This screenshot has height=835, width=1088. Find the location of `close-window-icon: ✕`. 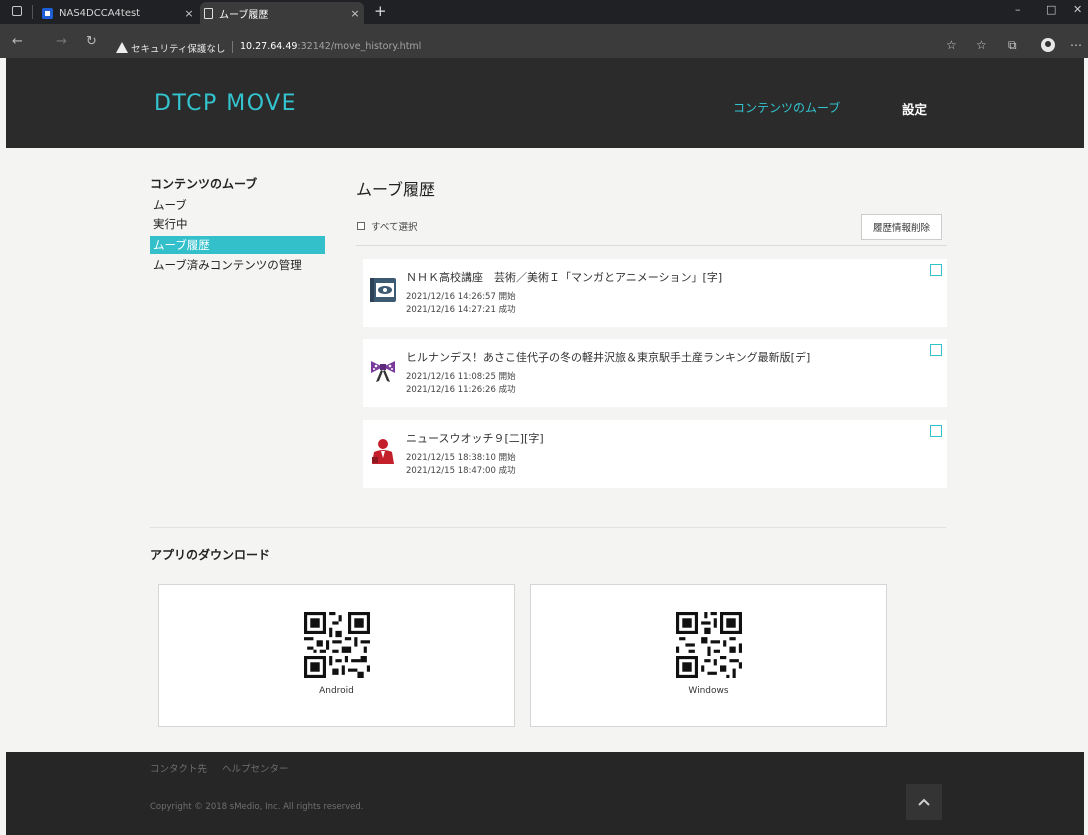

close-window-icon: ✕ is located at coordinates (1077, 9).